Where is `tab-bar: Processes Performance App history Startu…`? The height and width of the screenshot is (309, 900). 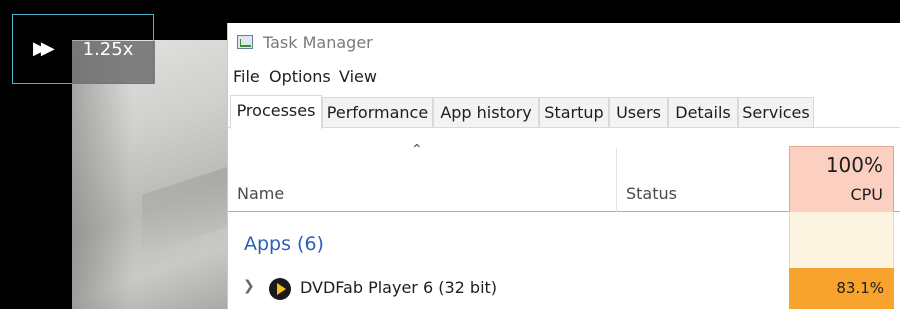
tab-bar: Processes Performance App history Startu… is located at coordinates (564, 112).